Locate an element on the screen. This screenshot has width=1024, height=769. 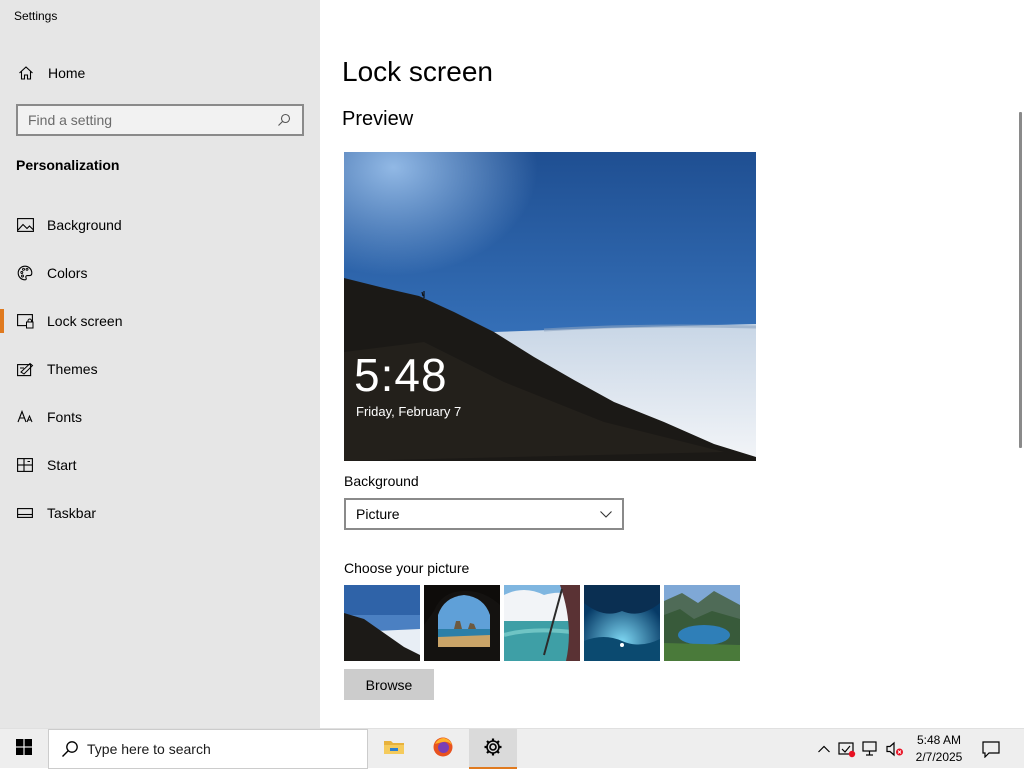
picture-thumbnails is located at coordinates (542, 623).